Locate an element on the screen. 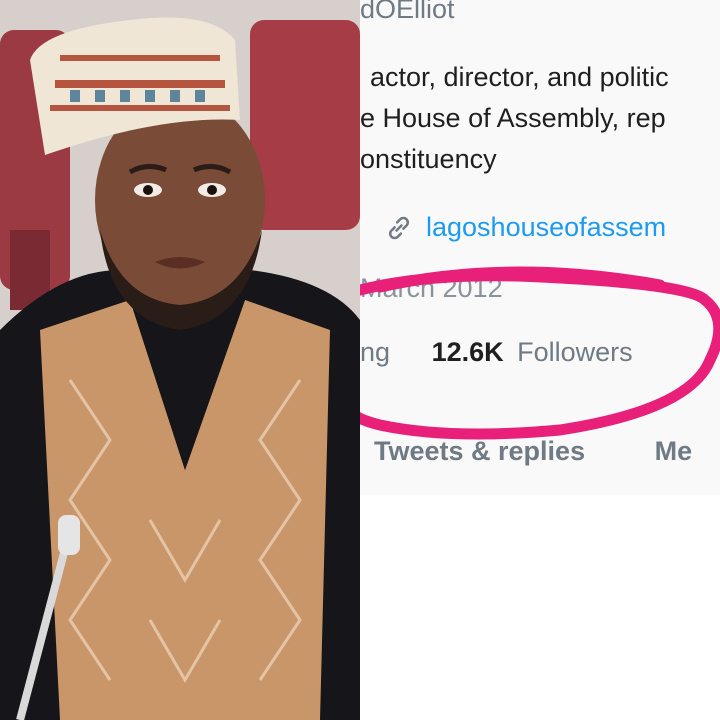 The image size is (720, 720). profile-tabs: Tweets & replies Me is located at coordinates (533, 451).